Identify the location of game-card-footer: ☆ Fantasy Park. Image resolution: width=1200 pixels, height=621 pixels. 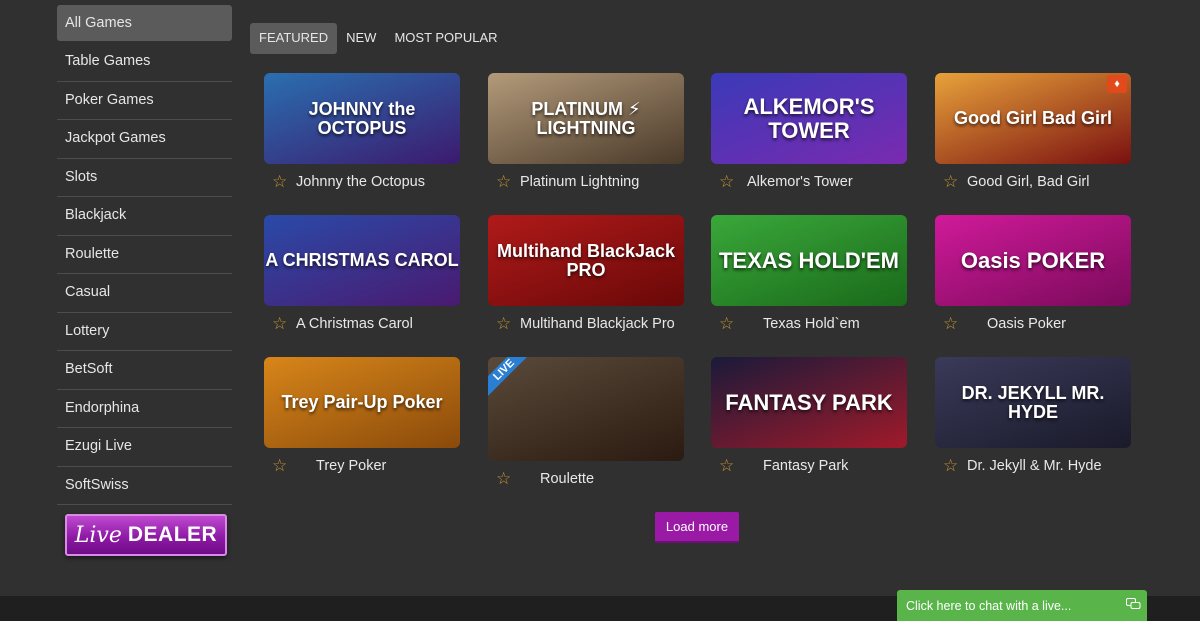
(809, 466).